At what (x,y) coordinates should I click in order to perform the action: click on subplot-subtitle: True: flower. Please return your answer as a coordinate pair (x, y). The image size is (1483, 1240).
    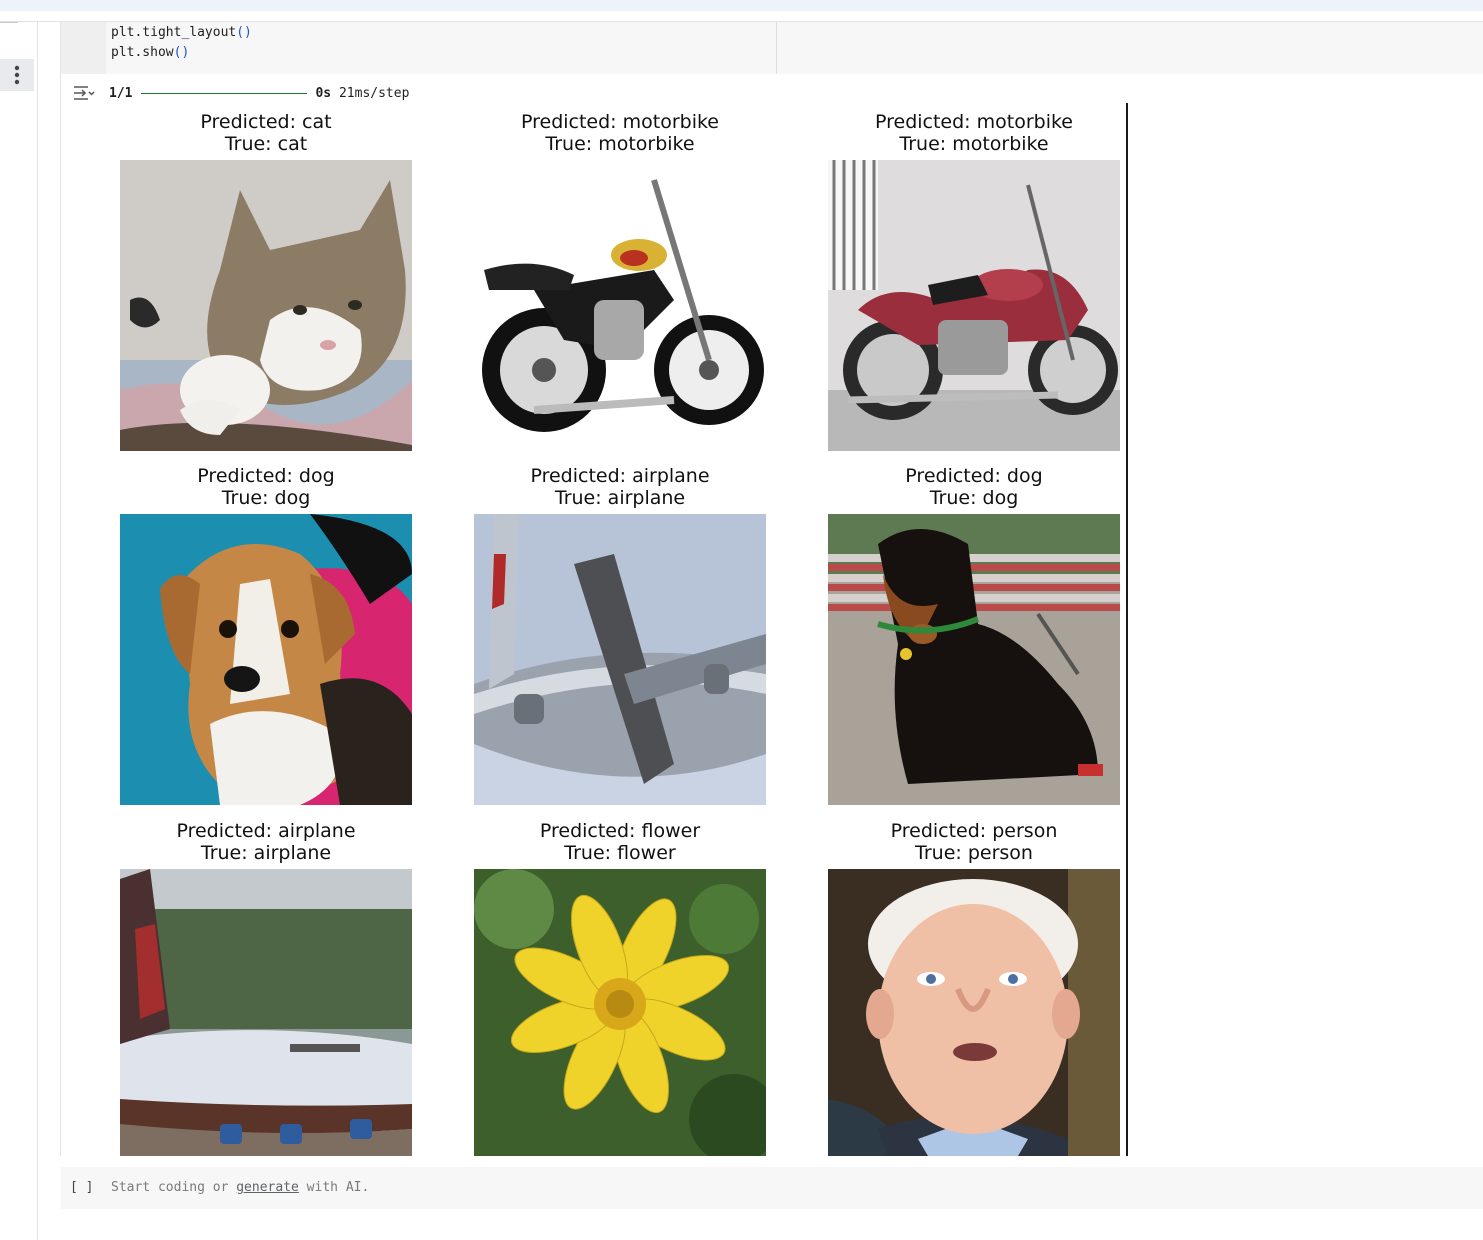
    Looking at the image, I should click on (620, 853).